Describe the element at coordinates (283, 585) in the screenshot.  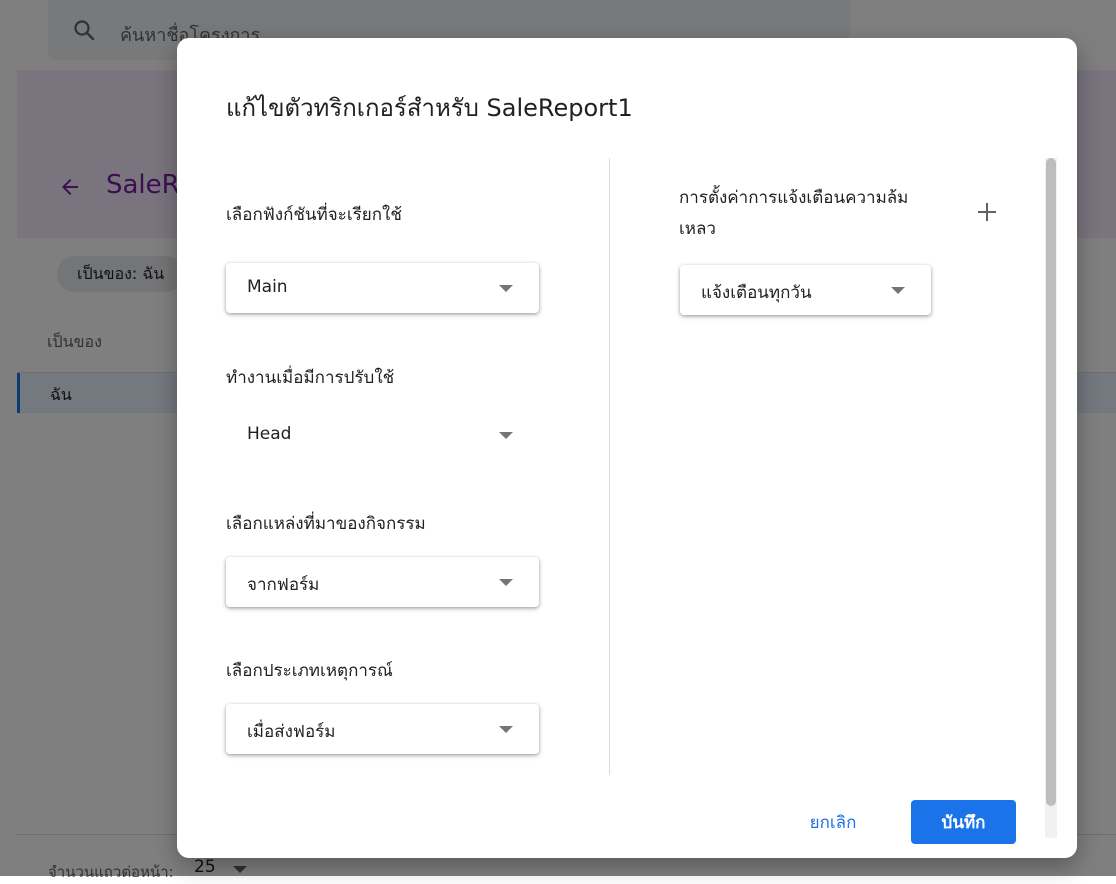
I see `event-source-select-value: จากฟอร์ม` at that location.